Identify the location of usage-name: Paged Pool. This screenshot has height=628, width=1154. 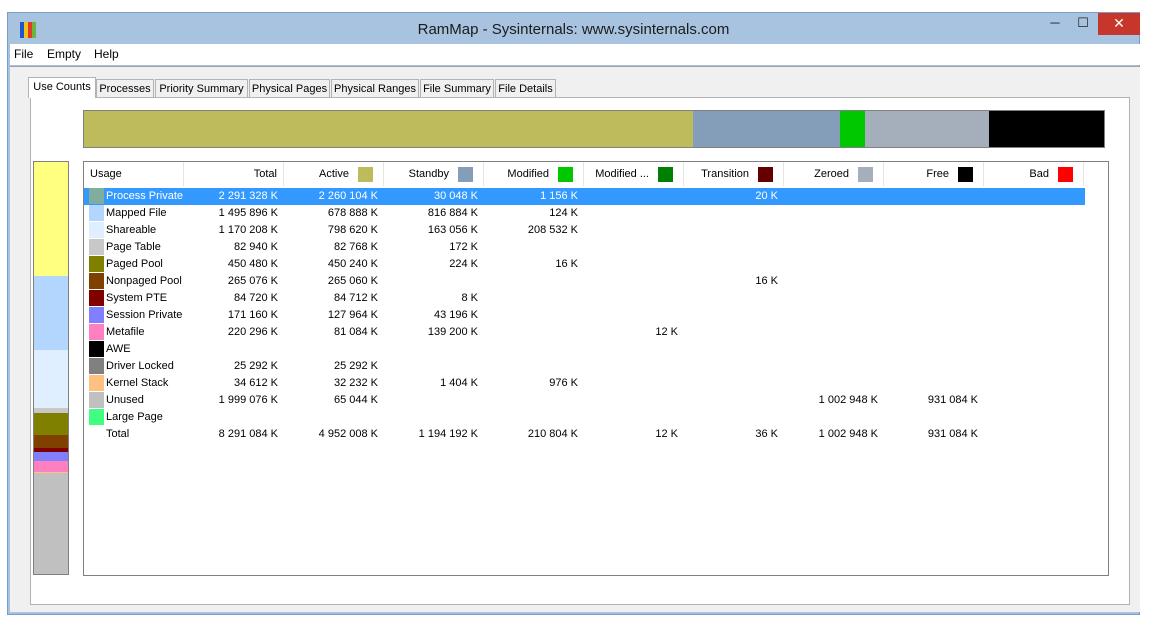
(134, 264).